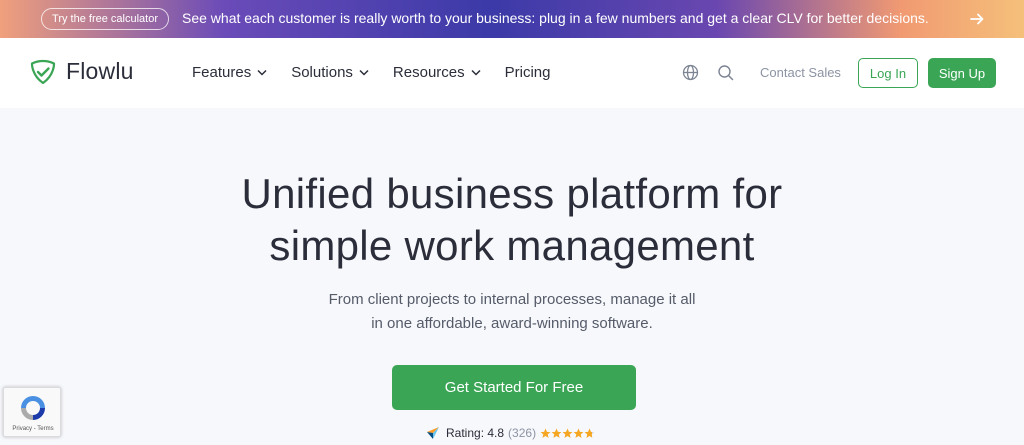  What do you see at coordinates (33, 429) in the screenshot?
I see `recaptcha-links: Privacy - Terms` at bounding box center [33, 429].